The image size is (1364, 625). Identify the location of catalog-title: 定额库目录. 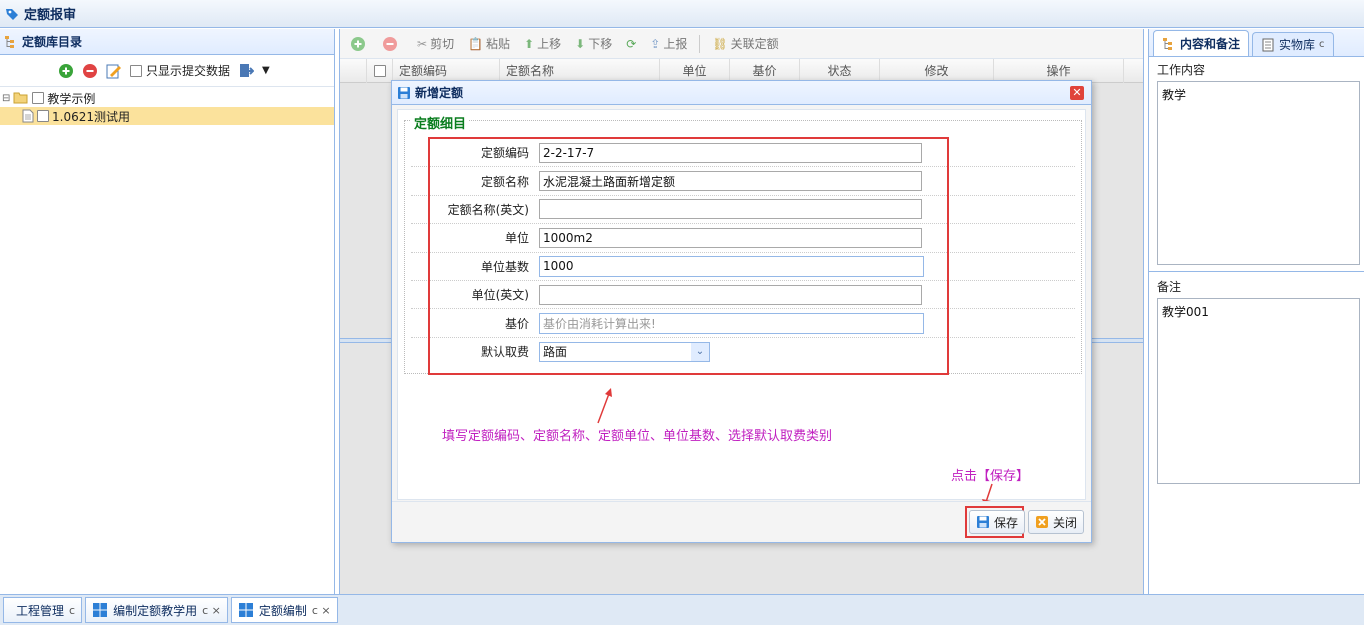
(52, 42).